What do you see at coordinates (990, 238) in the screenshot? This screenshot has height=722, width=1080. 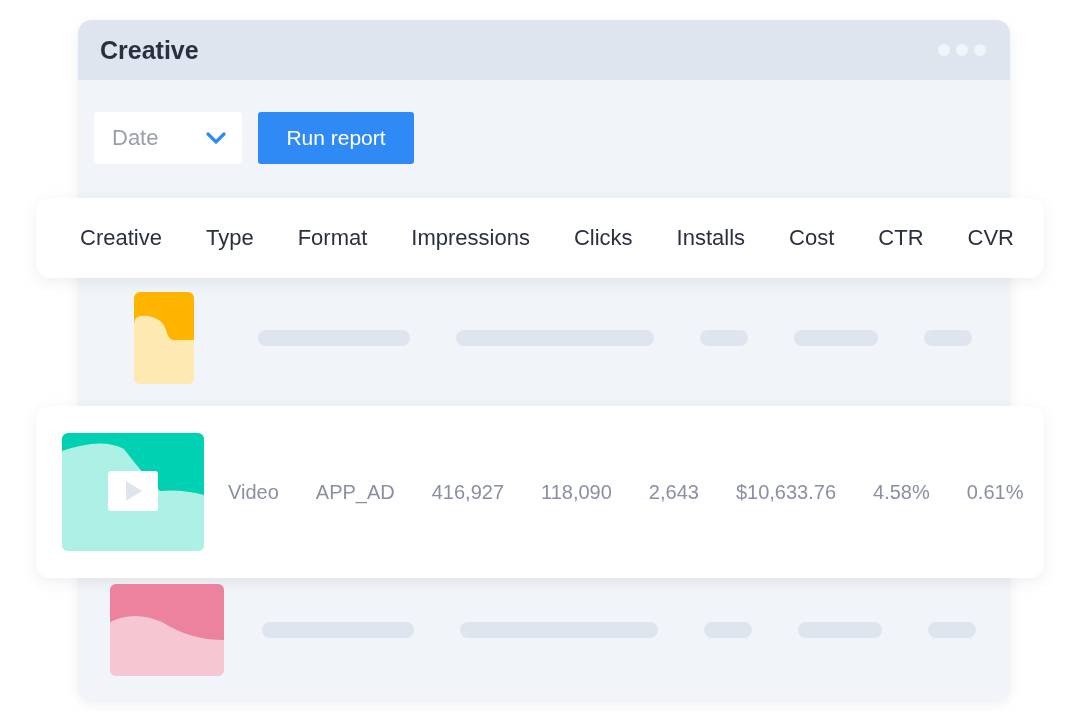 I see `column-header: CVR` at bounding box center [990, 238].